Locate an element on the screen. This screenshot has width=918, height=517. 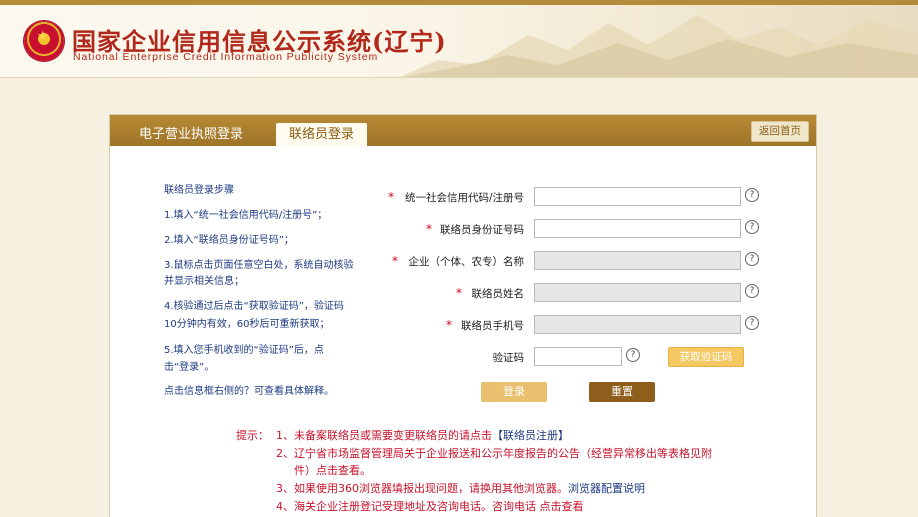
liaison-phone-label: 联络员手机号 is located at coordinates (492, 326).